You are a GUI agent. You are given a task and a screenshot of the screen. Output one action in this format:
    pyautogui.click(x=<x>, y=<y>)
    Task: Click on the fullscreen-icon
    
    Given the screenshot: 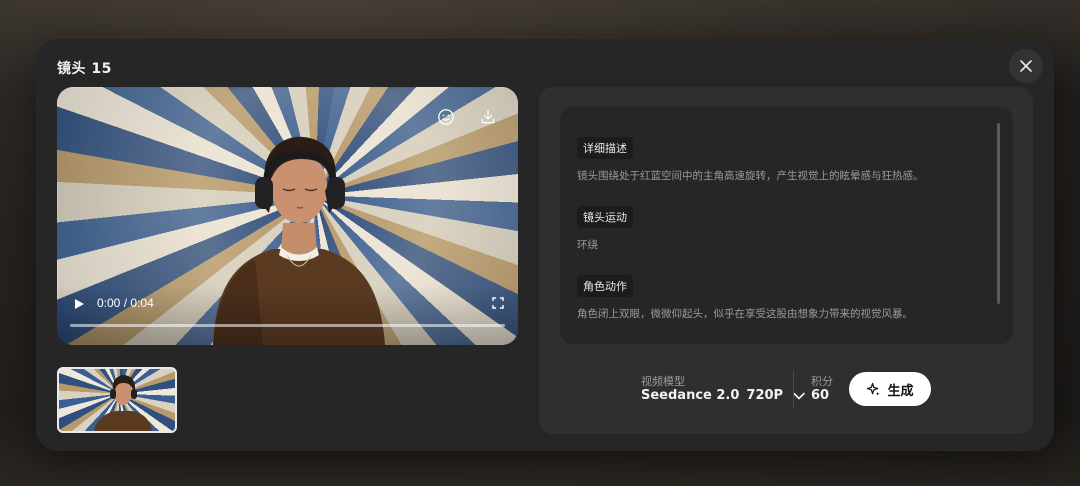 What is the action you would take?
    pyautogui.click(x=498, y=303)
    